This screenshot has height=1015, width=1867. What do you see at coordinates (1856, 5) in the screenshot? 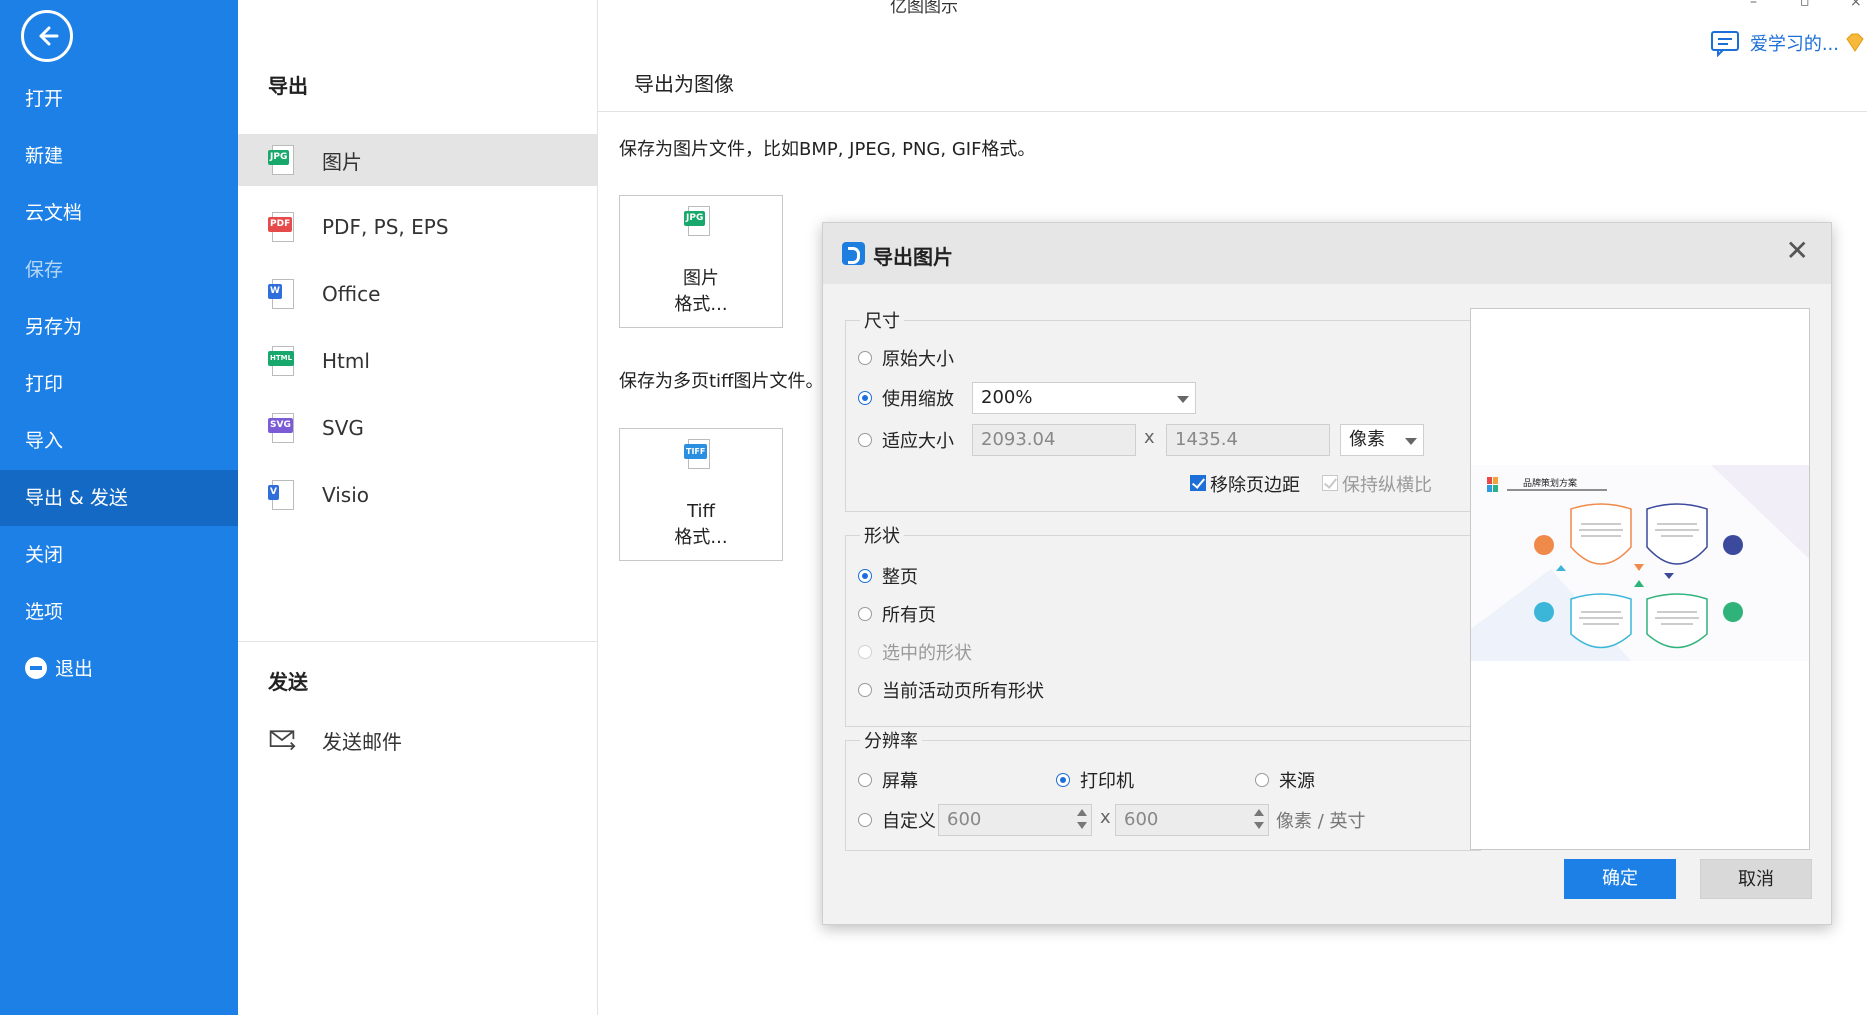
I see `window-close-button: ×` at bounding box center [1856, 5].